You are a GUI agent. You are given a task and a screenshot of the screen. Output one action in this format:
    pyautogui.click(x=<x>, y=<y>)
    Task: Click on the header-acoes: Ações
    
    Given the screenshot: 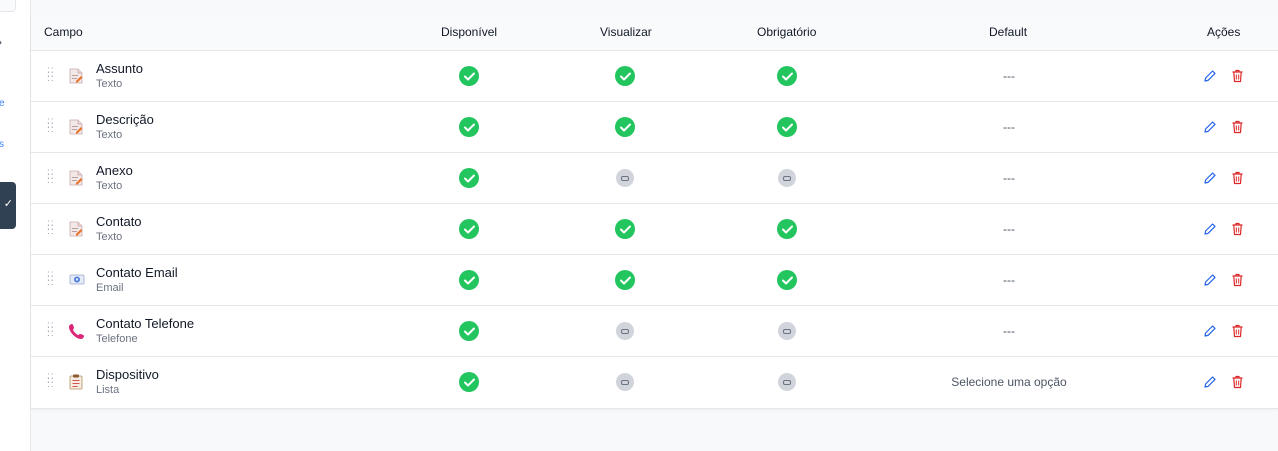 What is the action you would take?
    pyautogui.click(x=1224, y=32)
    